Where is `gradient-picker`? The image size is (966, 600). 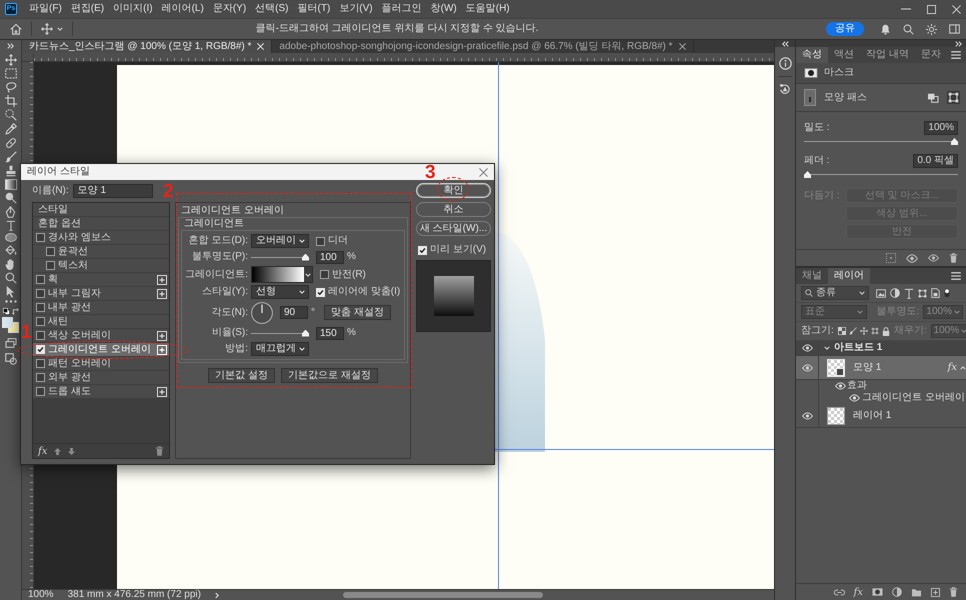 gradient-picker is located at coordinates (282, 274).